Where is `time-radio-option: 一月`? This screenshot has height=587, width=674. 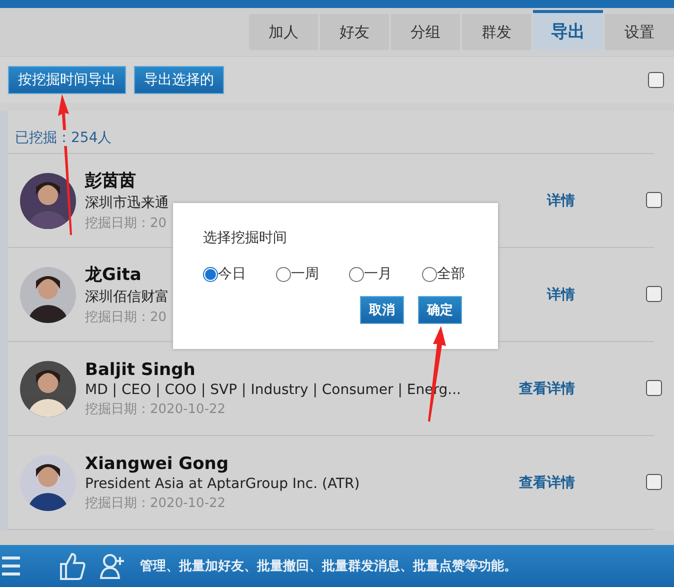 time-radio-option: 一月 is located at coordinates (385, 274).